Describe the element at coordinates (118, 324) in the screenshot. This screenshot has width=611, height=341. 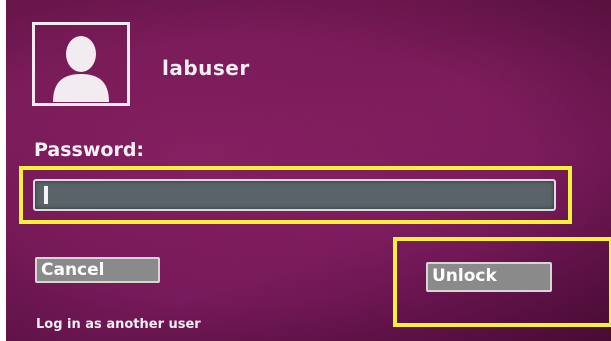
I see `log-in-as-another-user-link: Log in as another user` at that location.